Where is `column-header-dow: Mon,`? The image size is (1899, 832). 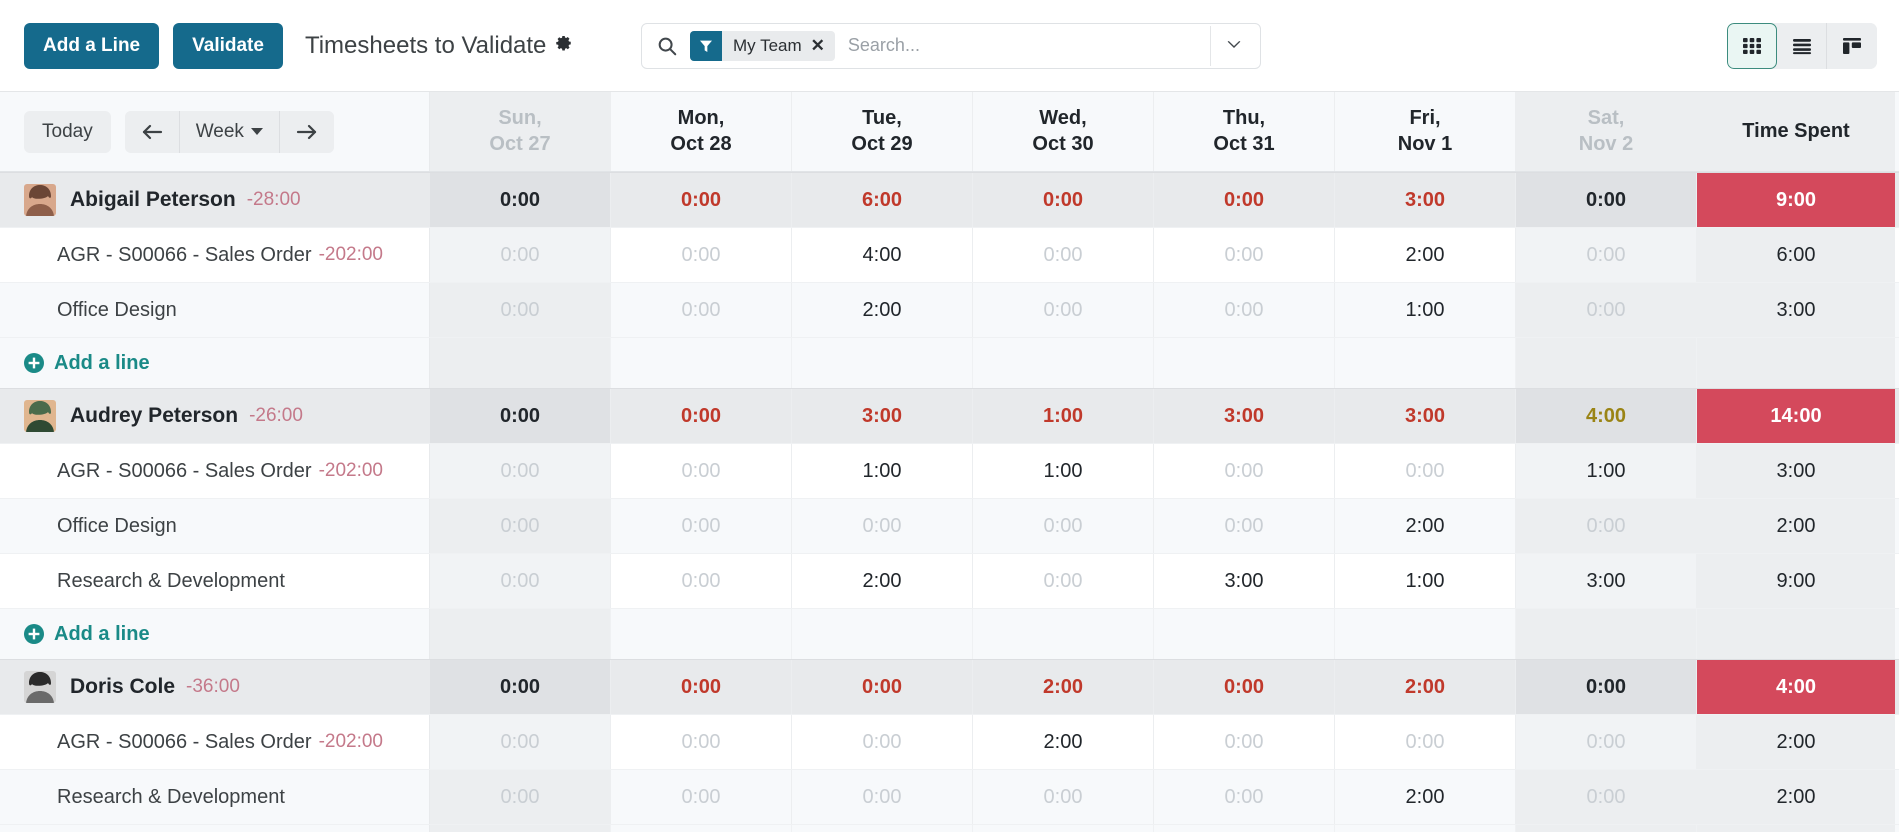
column-header-dow: Mon, is located at coordinates (701, 117).